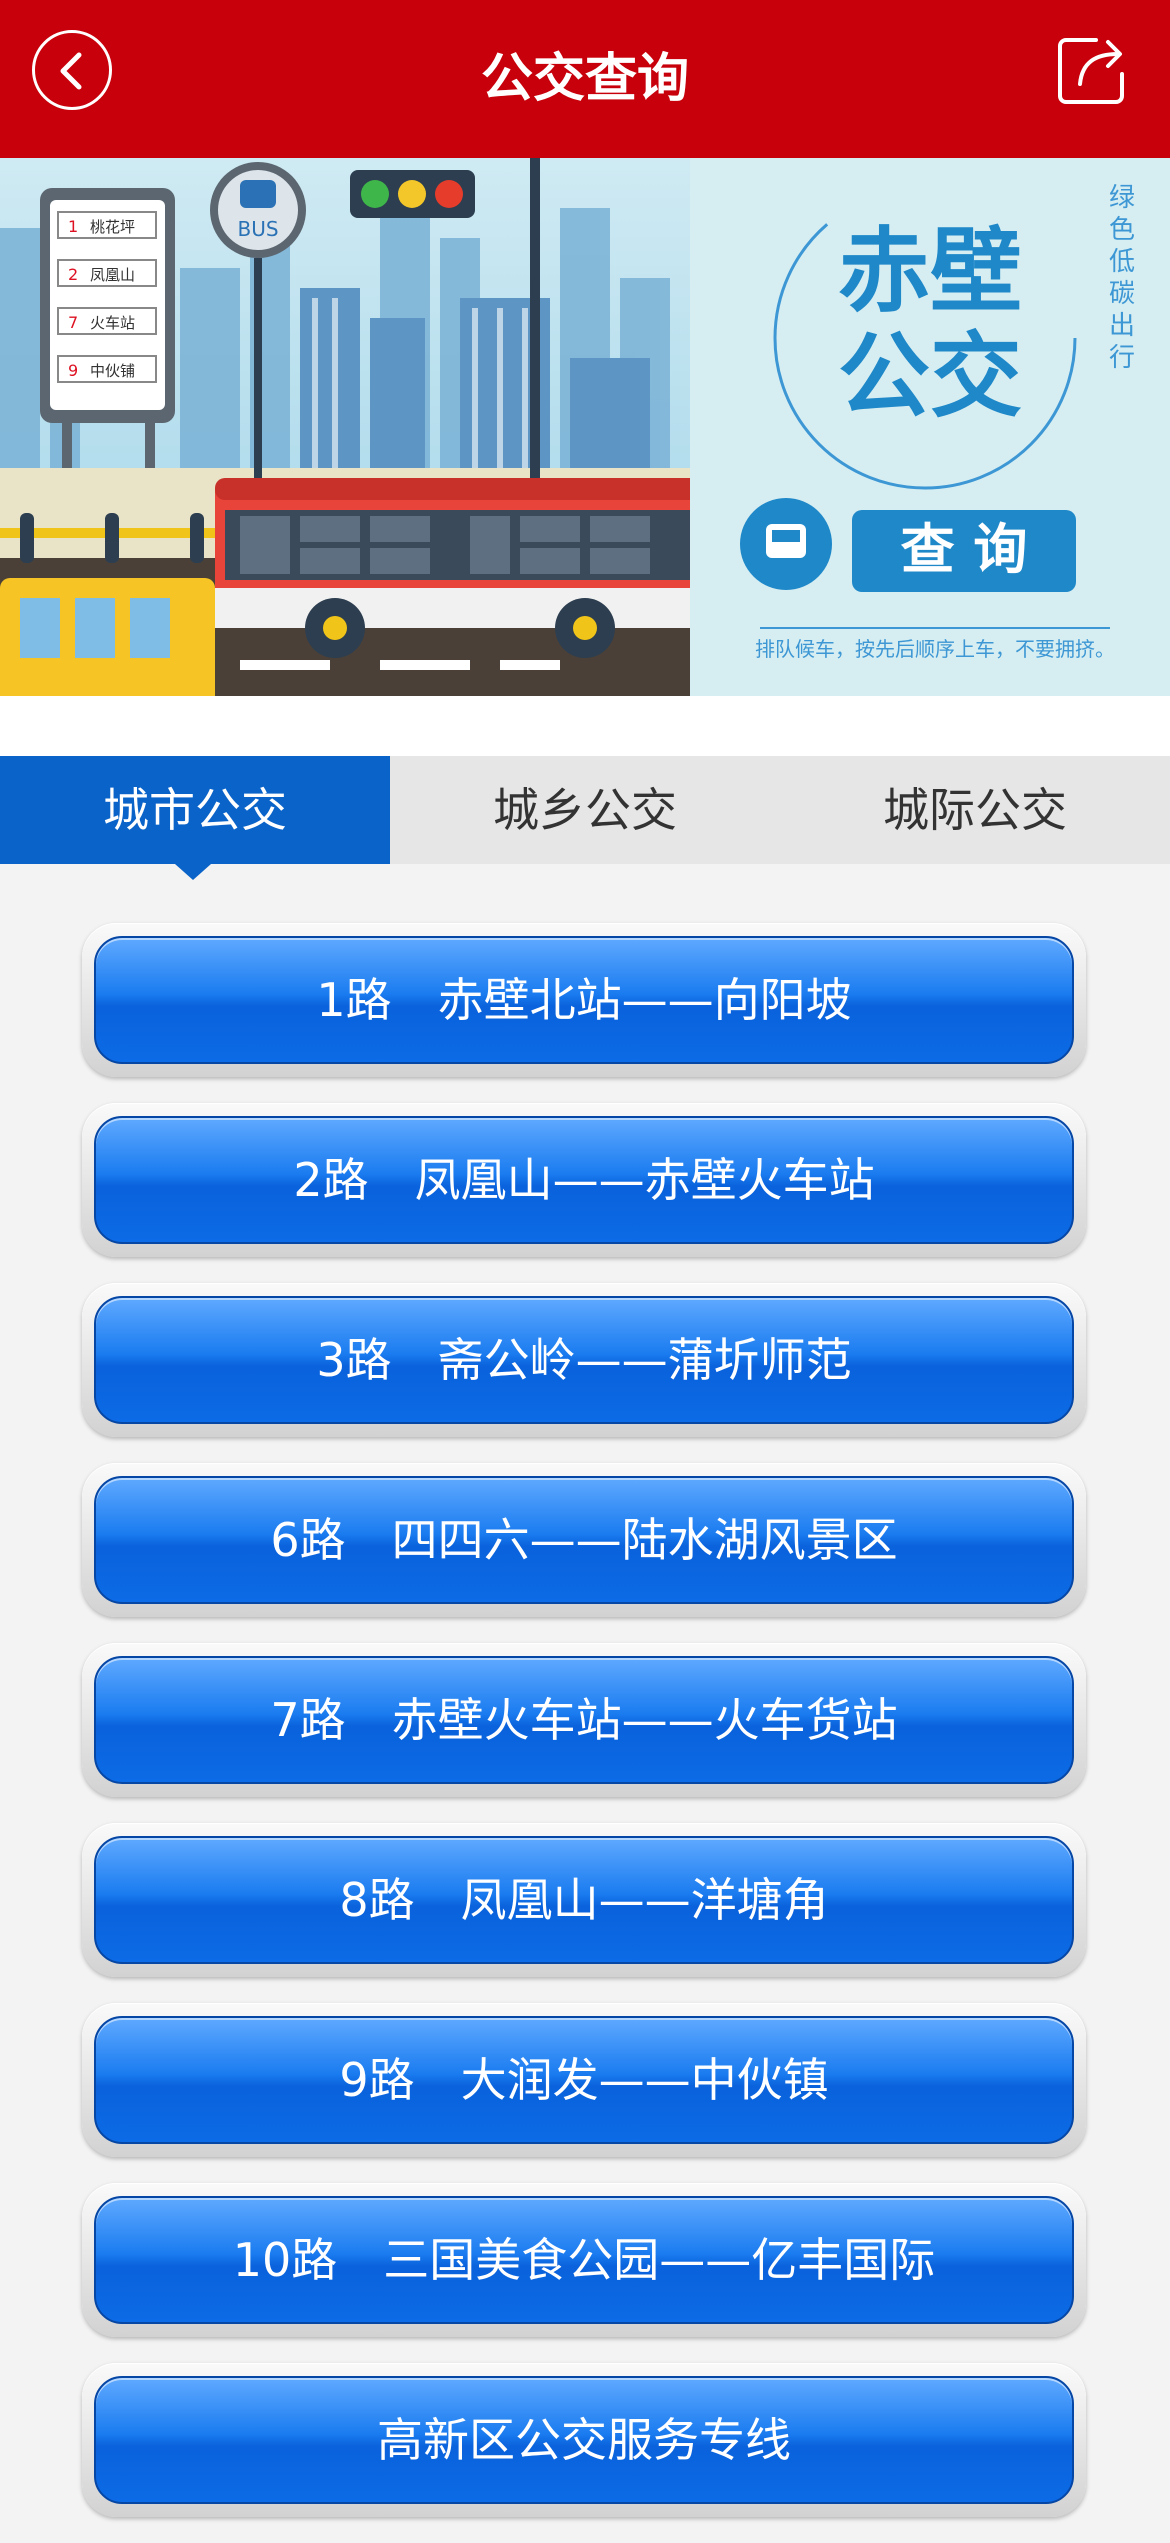  I want to click on svg-text: 7, so click(73, 322).